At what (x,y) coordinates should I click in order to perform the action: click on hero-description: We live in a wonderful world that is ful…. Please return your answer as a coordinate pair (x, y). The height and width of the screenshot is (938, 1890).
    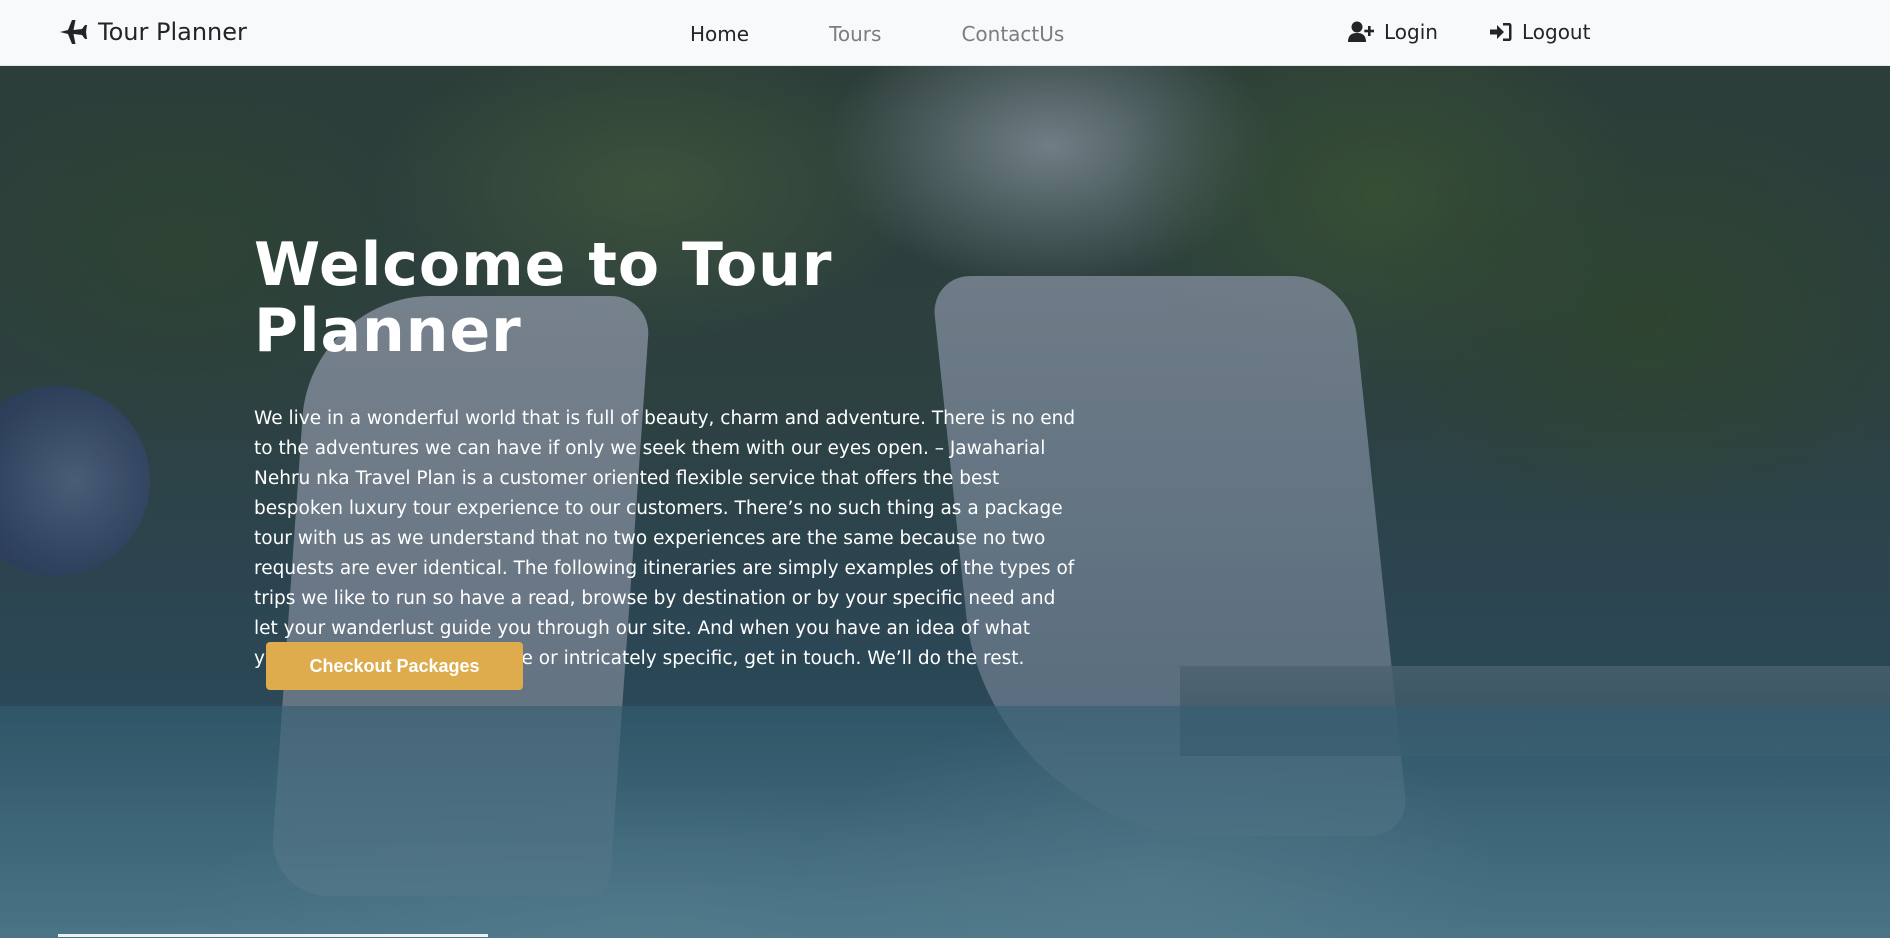
    Looking at the image, I should click on (665, 538).